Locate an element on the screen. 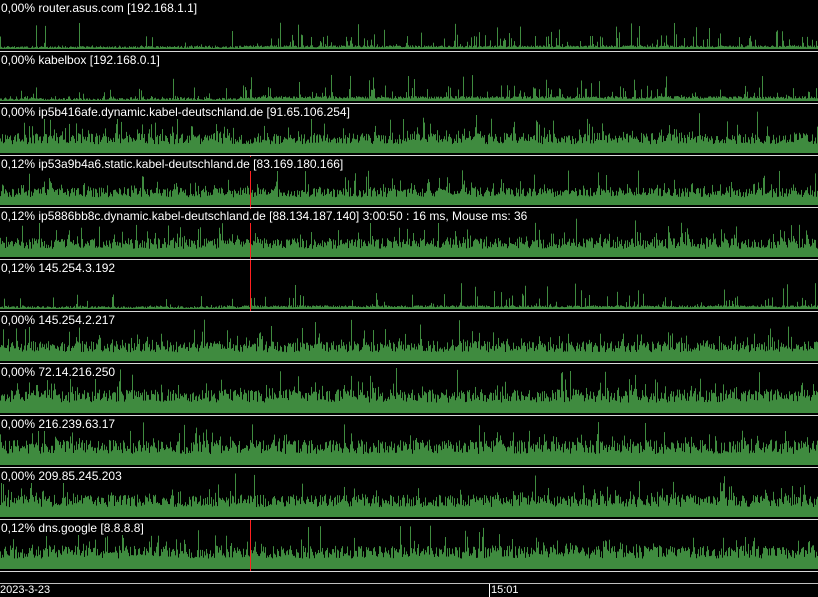  ping-graph-panel: 0,12% 145.254.3.192 is located at coordinates (409, 286).